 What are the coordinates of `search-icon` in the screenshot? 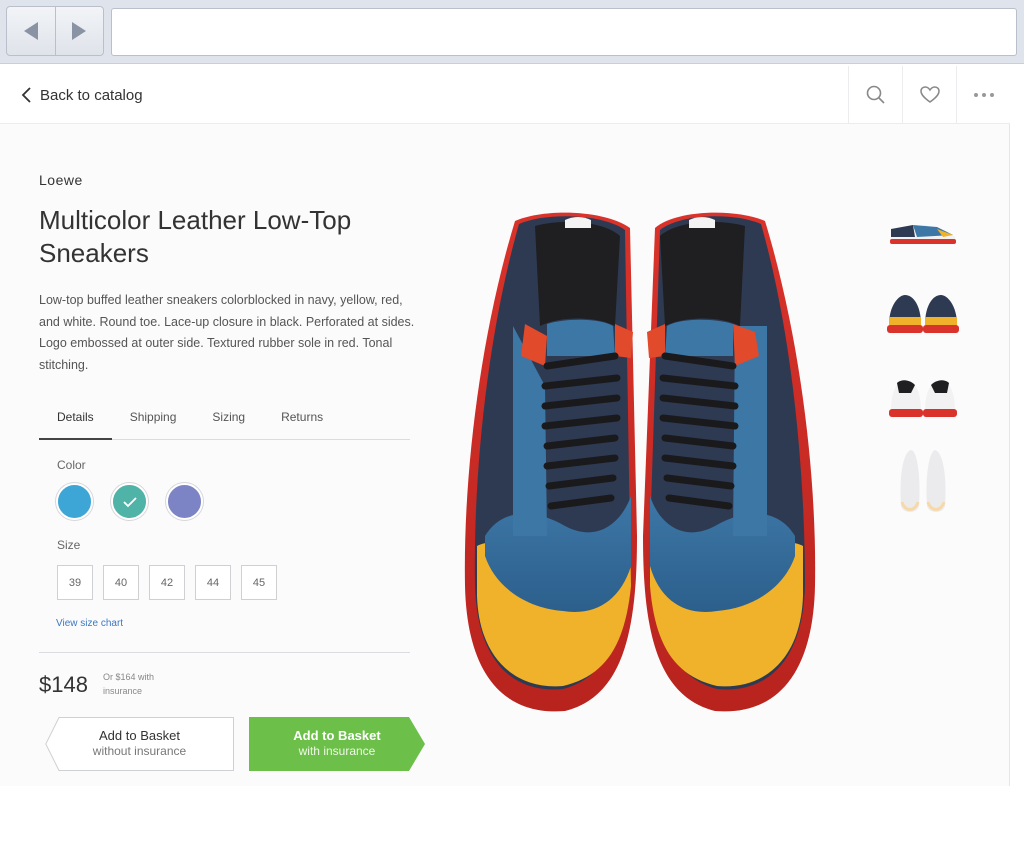 It's located at (875, 94).